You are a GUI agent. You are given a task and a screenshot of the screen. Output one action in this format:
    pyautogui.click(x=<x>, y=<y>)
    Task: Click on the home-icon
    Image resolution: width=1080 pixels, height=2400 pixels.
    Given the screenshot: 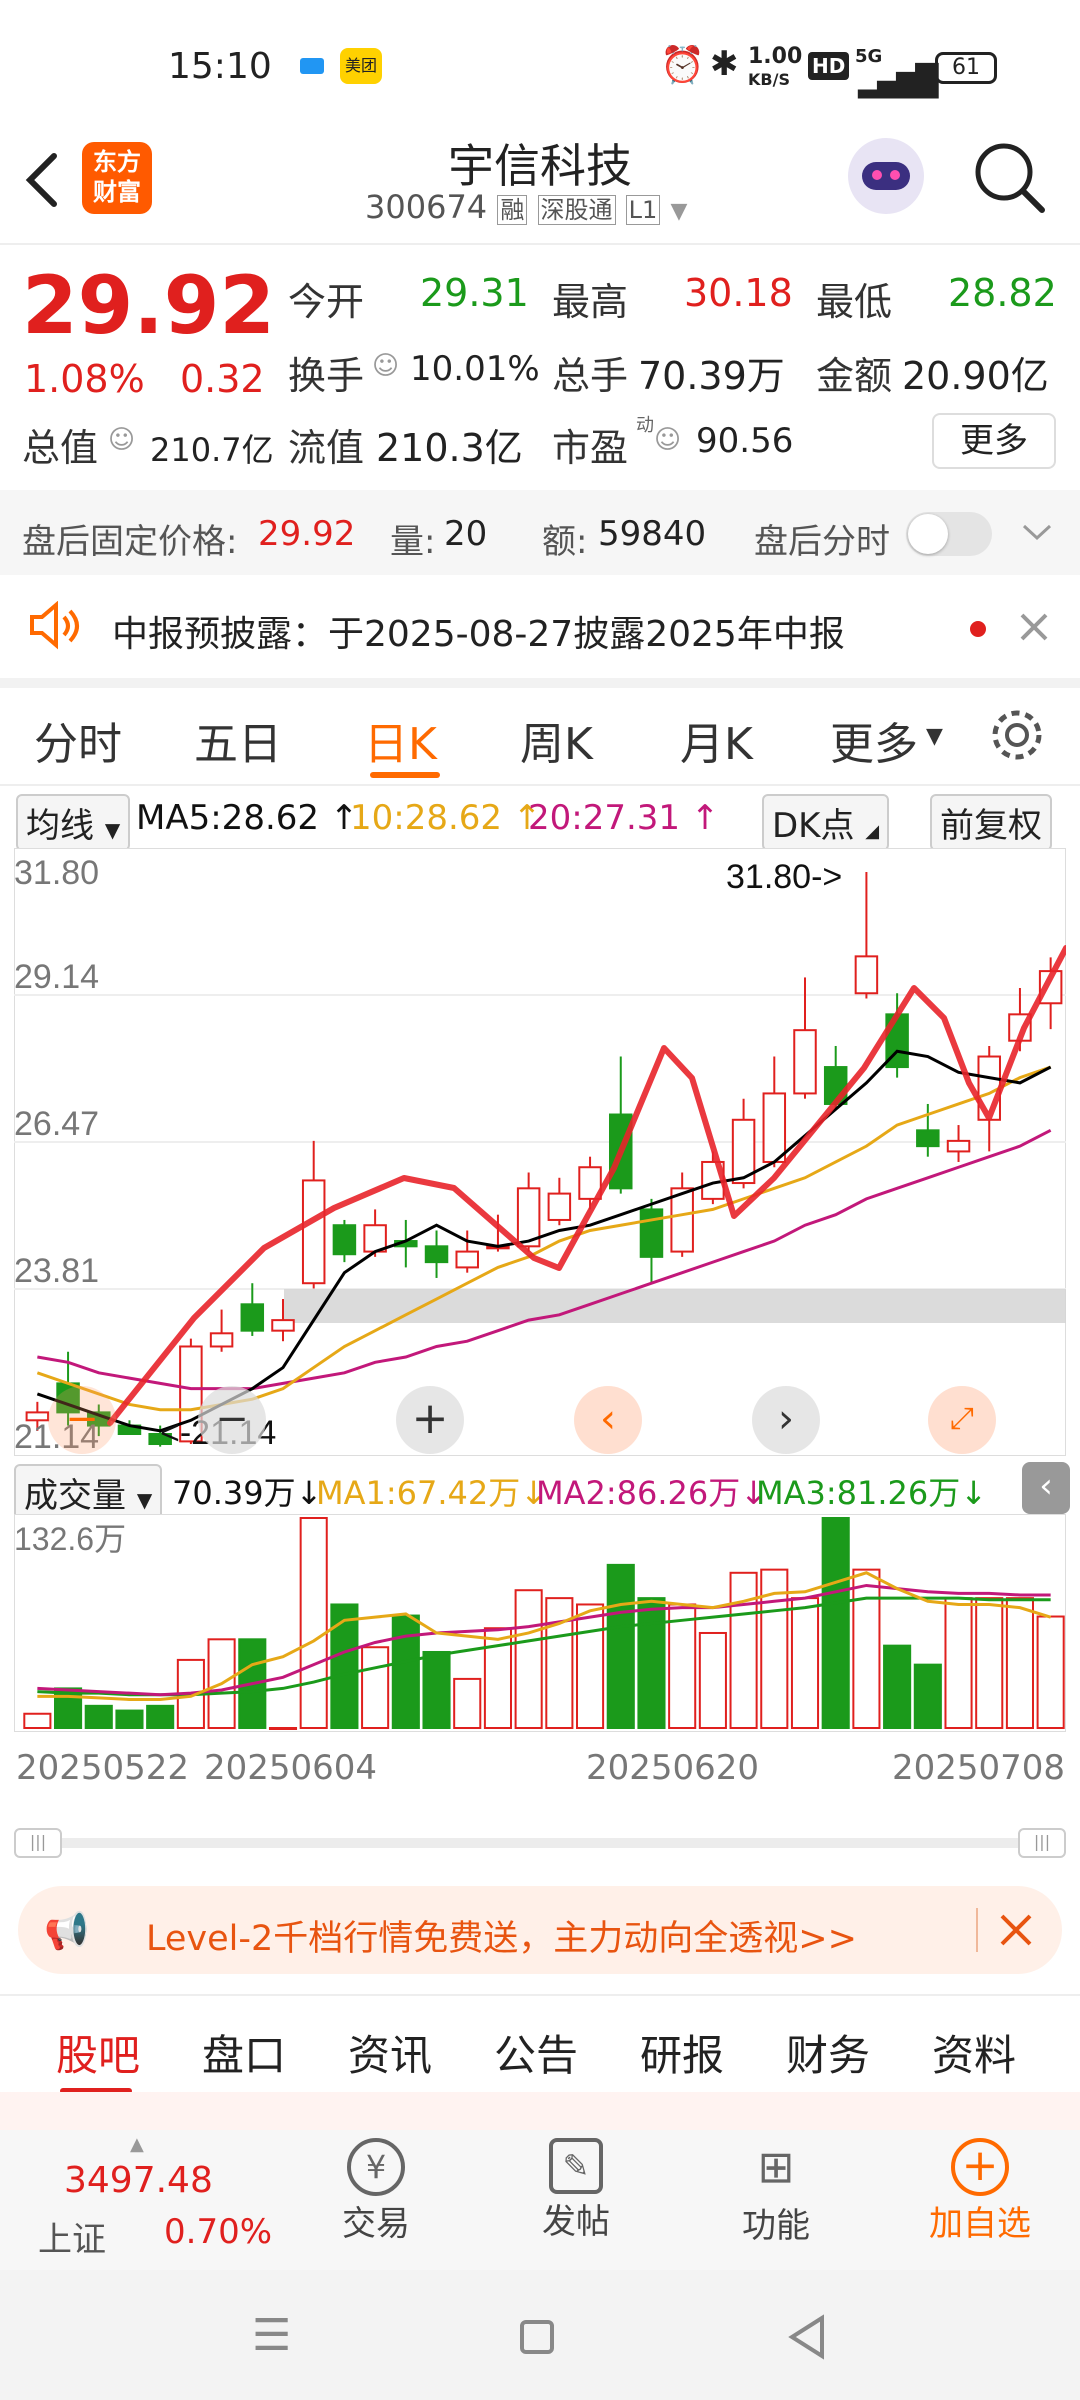 What is the action you would take?
    pyautogui.click(x=537, y=2337)
    